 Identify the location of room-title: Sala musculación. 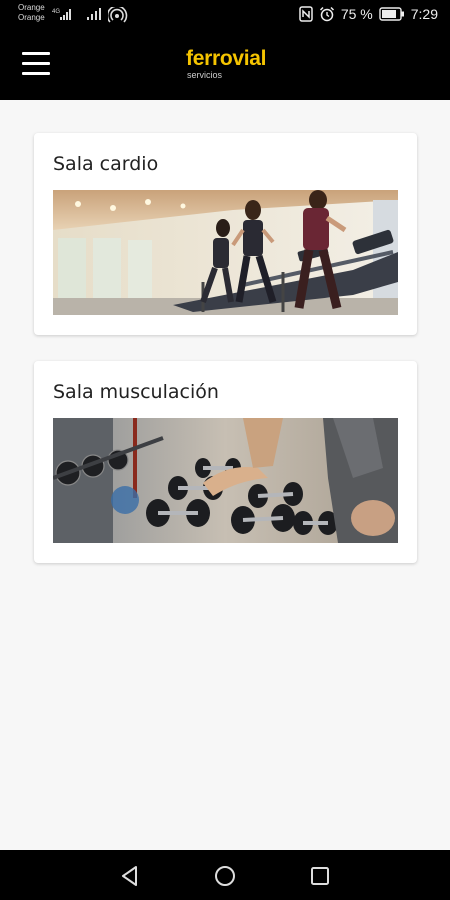
(136, 392).